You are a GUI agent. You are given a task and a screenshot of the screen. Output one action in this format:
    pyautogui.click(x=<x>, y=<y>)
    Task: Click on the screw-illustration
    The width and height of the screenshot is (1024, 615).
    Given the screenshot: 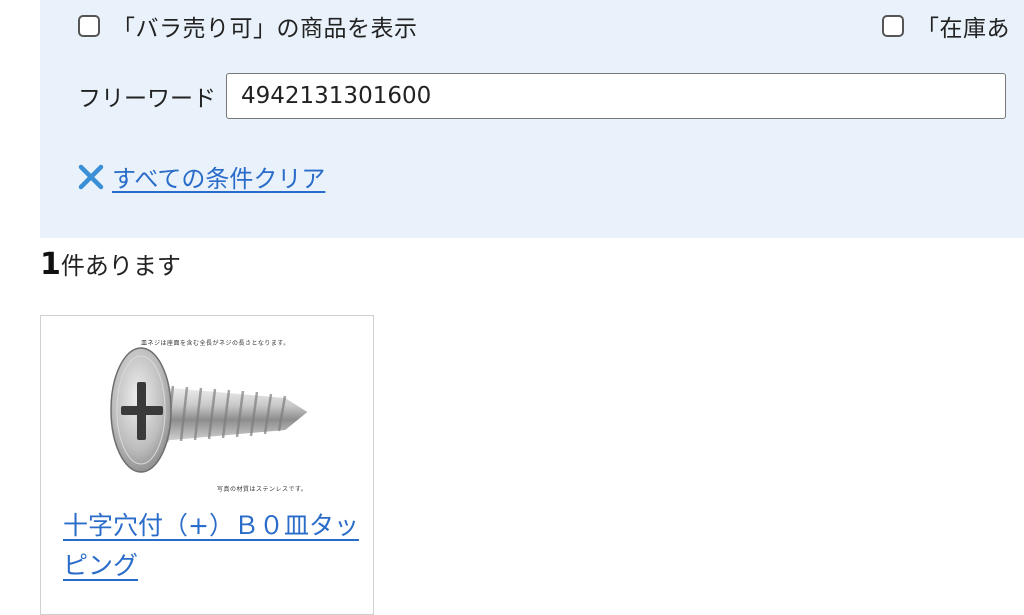 What is the action you would take?
    pyautogui.click(x=209, y=410)
    